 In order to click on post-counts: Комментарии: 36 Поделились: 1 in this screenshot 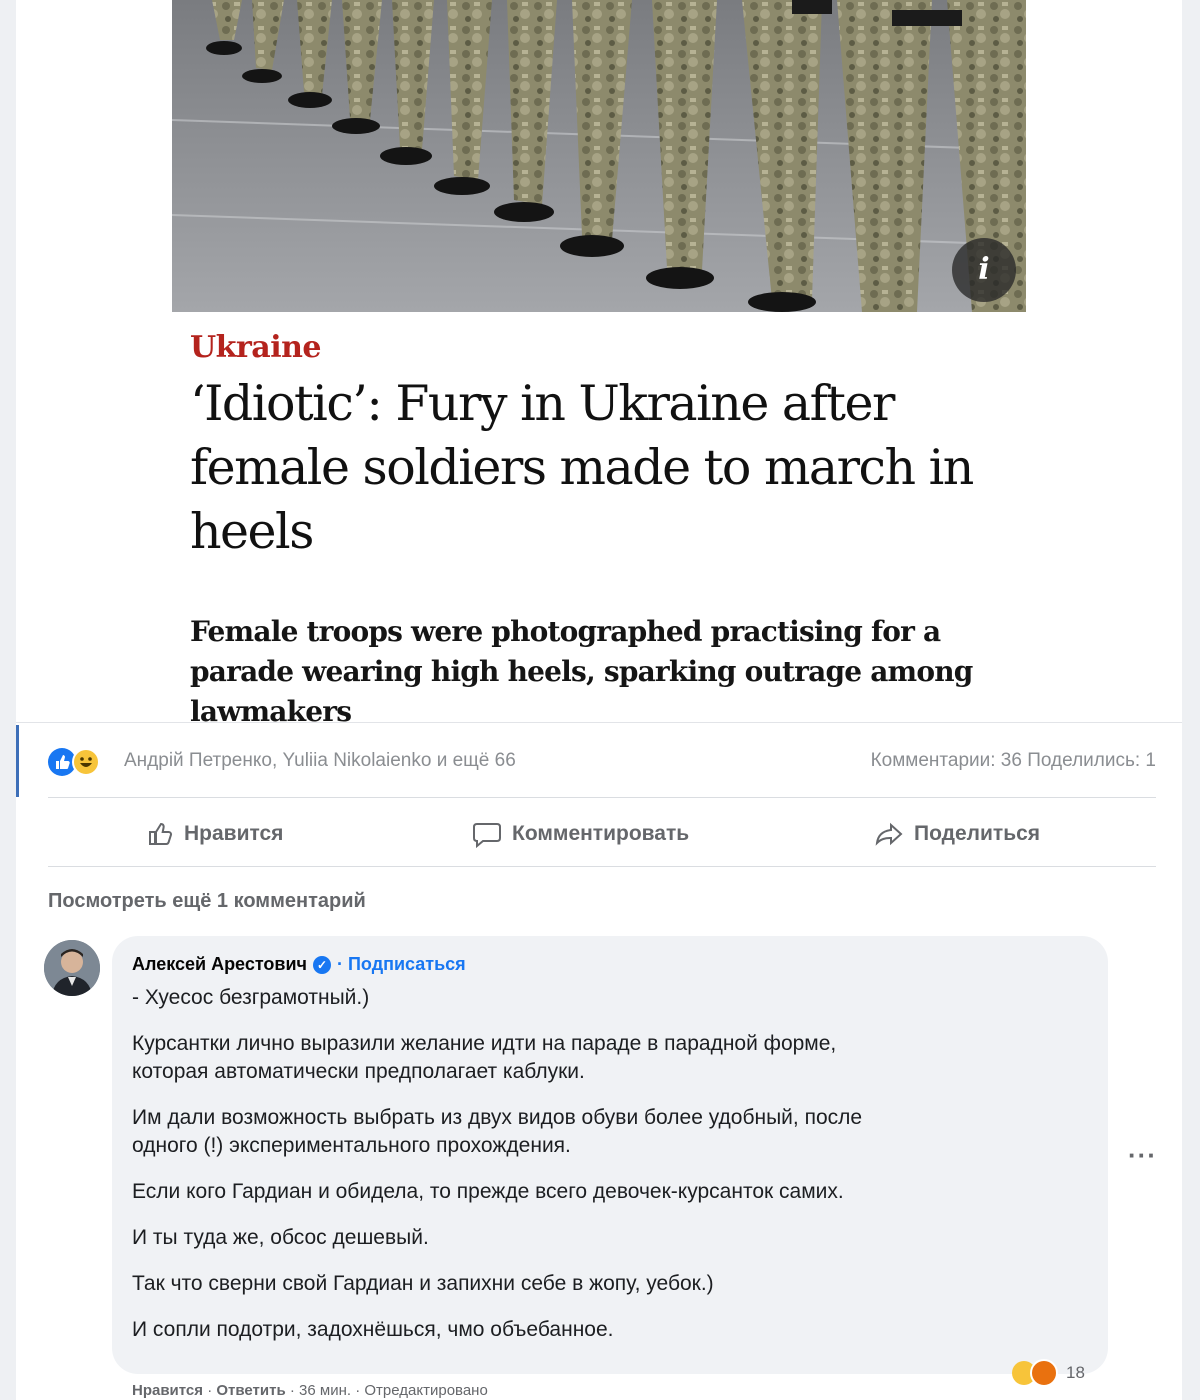, I will do `click(1013, 761)`.